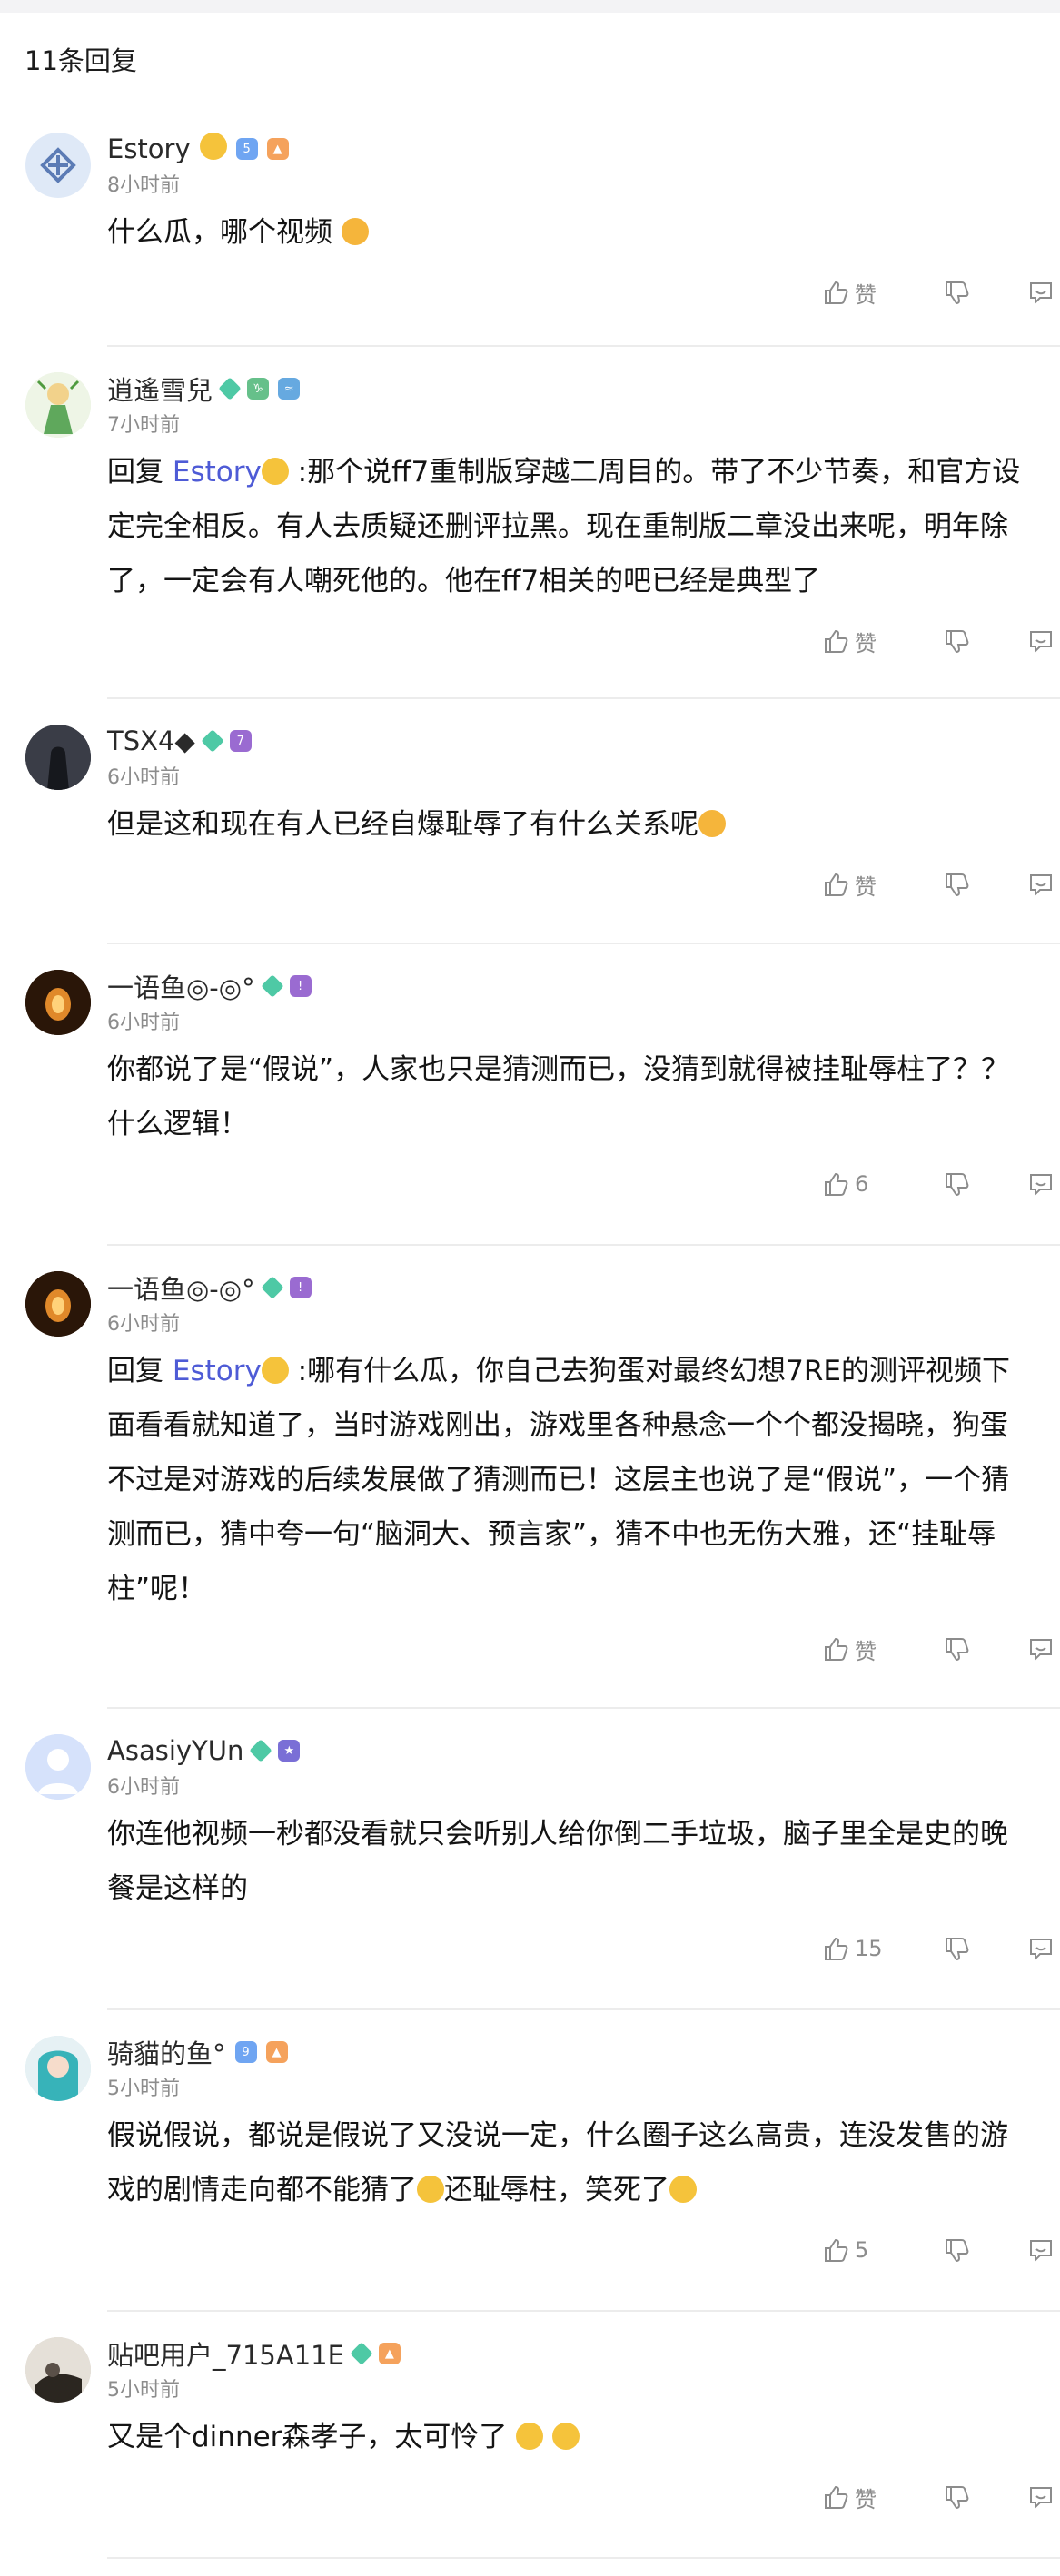 The image size is (1060, 2576). I want to click on anime-character-avatar-icon, so click(58, 405).